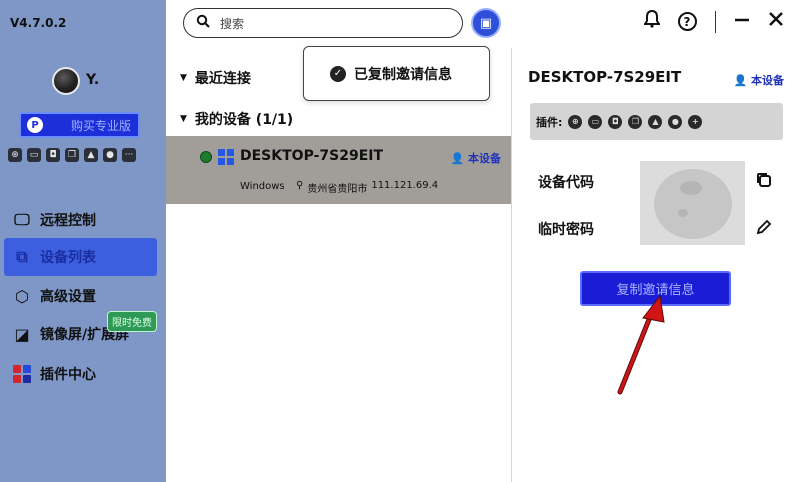 This screenshot has height=482, width=800. I want to click on group-my-devices: ▼ 我的设备 (1/1), so click(236, 119).